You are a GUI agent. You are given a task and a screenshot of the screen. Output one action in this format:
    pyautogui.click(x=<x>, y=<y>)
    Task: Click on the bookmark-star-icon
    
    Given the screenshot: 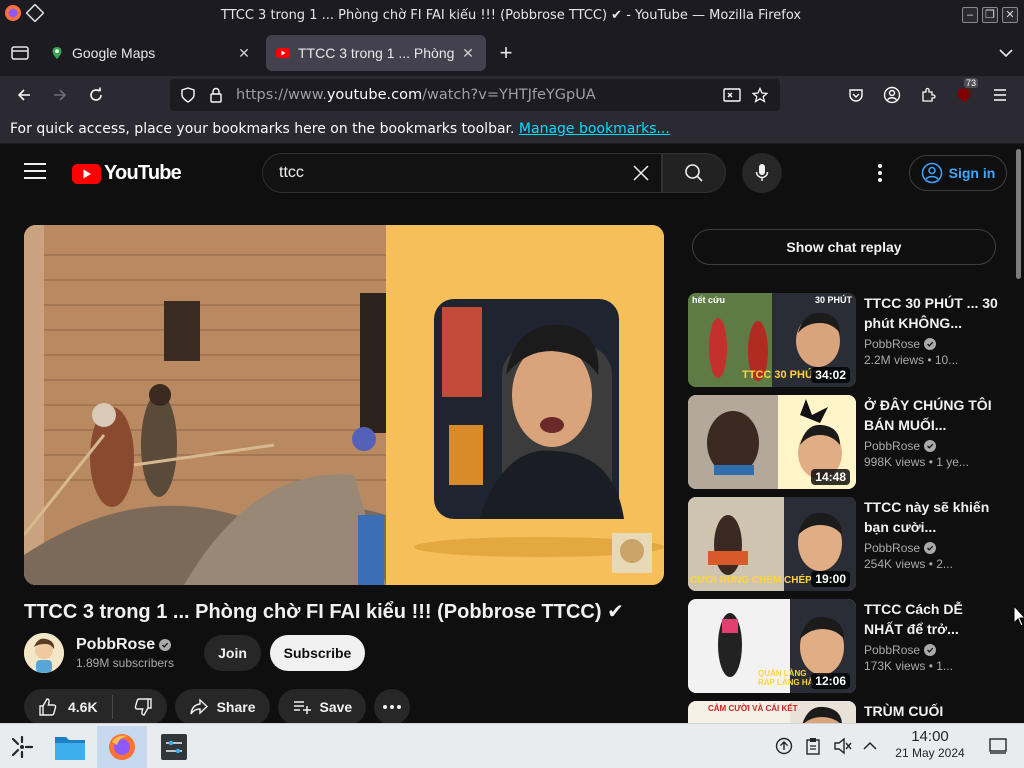 What is the action you would take?
    pyautogui.click(x=760, y=95)
    